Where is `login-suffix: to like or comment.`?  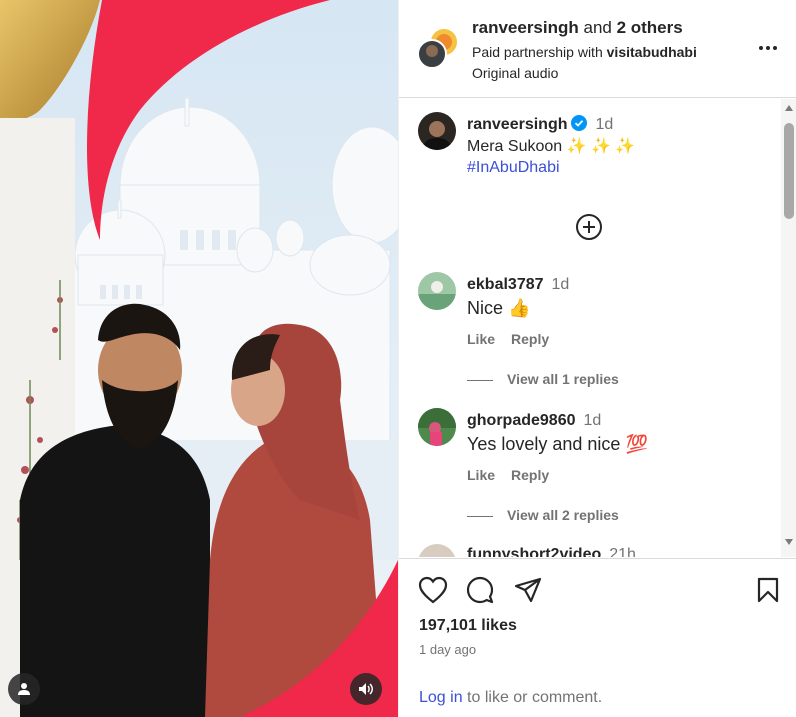 login-suffix: to like or comment. is located at coordinates (532, 697).